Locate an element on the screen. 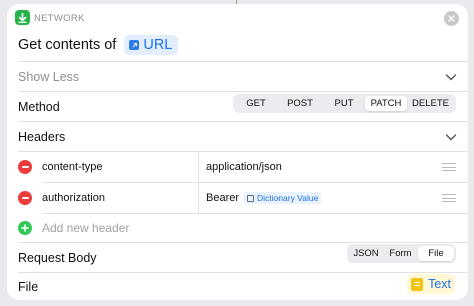  dictionary-value-token: Dictionary Value is located at coordinates (283, 198).